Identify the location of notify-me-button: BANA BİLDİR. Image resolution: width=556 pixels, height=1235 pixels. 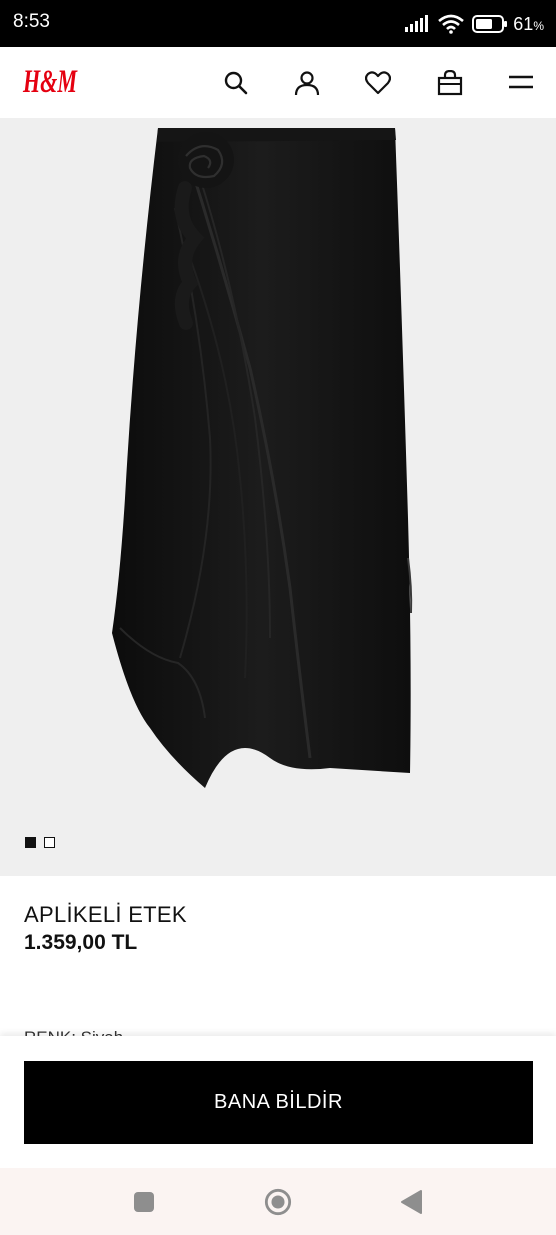
(278, 1102).